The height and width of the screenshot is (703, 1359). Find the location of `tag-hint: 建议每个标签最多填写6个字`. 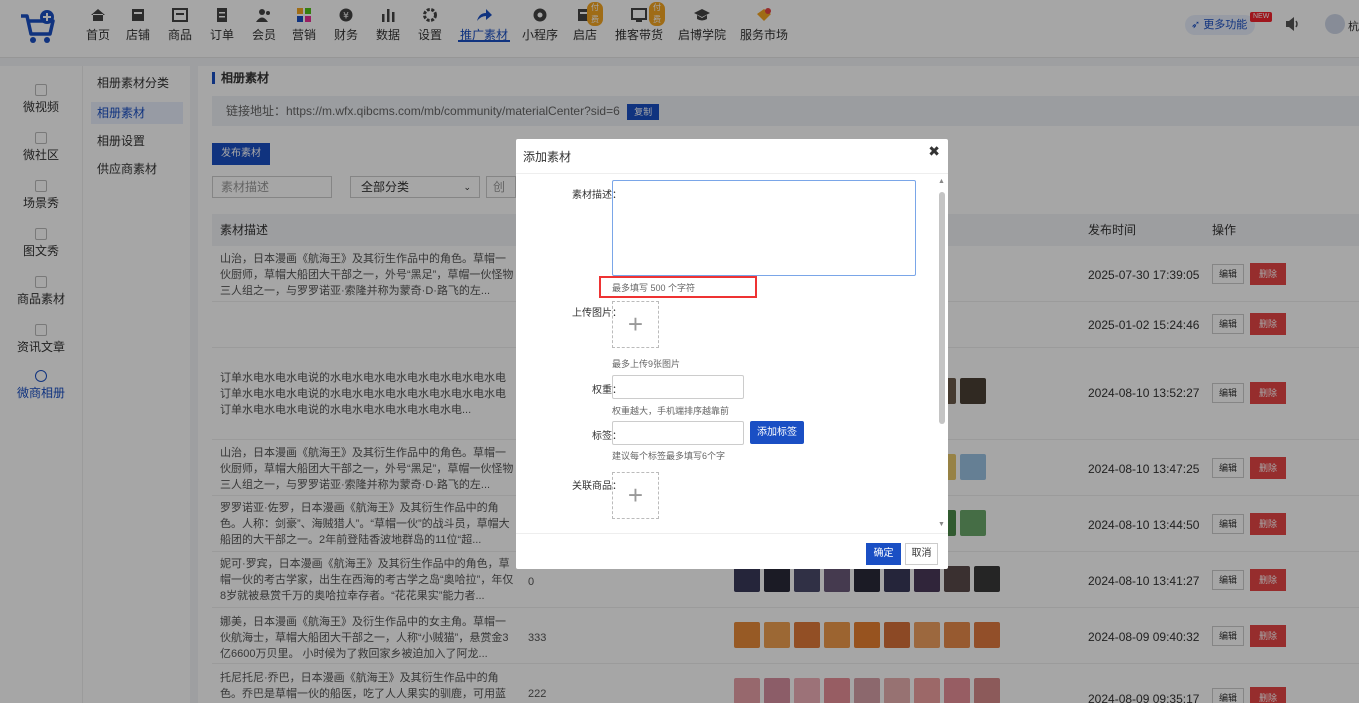

tag-hint: 建议每个标签最多填写6个字 is located at coordinates (669, 456).